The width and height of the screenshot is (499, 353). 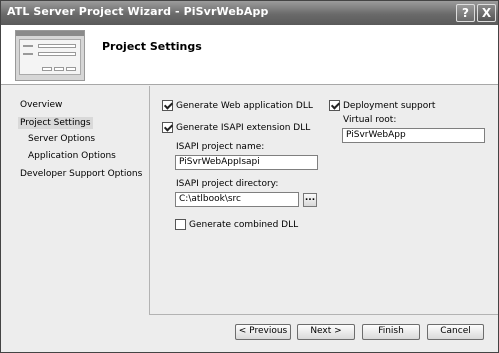 What do you see at coordinates (50, 55) in the screenshot?
I see `wizard-banner-image` at bounding box center [50, 55].